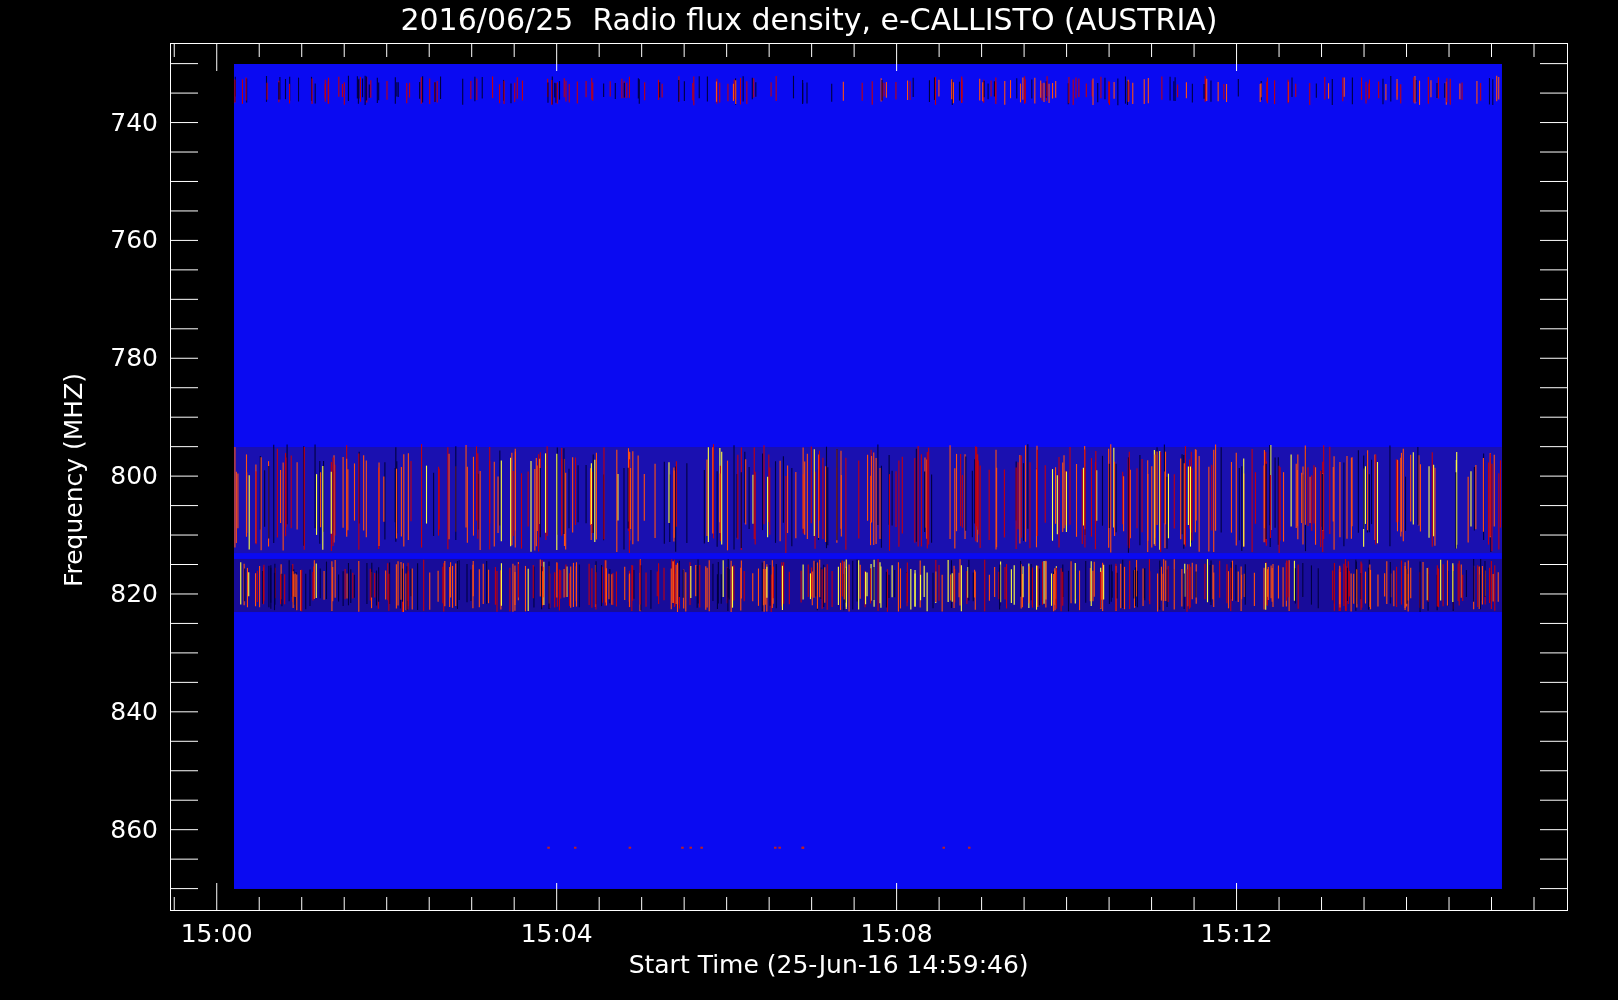 The image size is (1618, 1000). What do you see at coordinates (1236, 934) in the screenshot?
I see `x-tick-label: 15:12` at bounding box center [1236, 934].